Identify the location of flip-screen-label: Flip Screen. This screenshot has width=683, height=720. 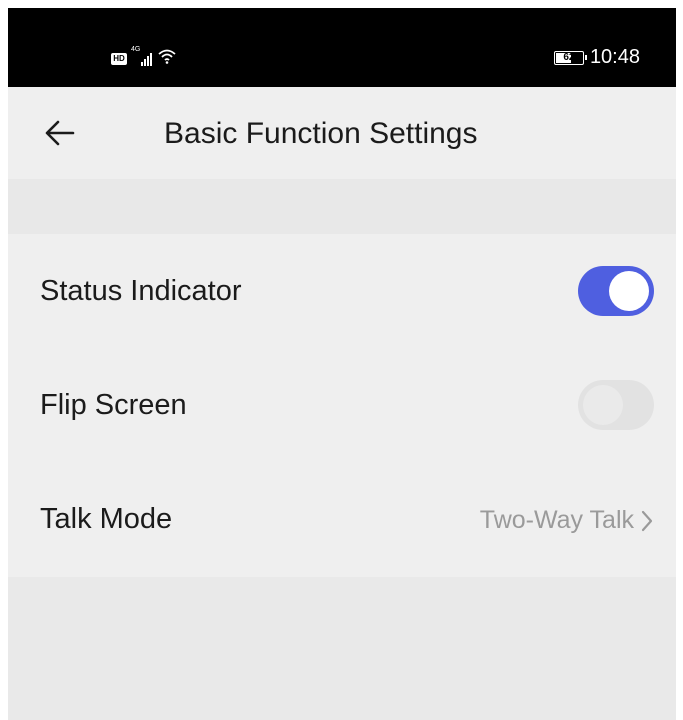
(113, 405).